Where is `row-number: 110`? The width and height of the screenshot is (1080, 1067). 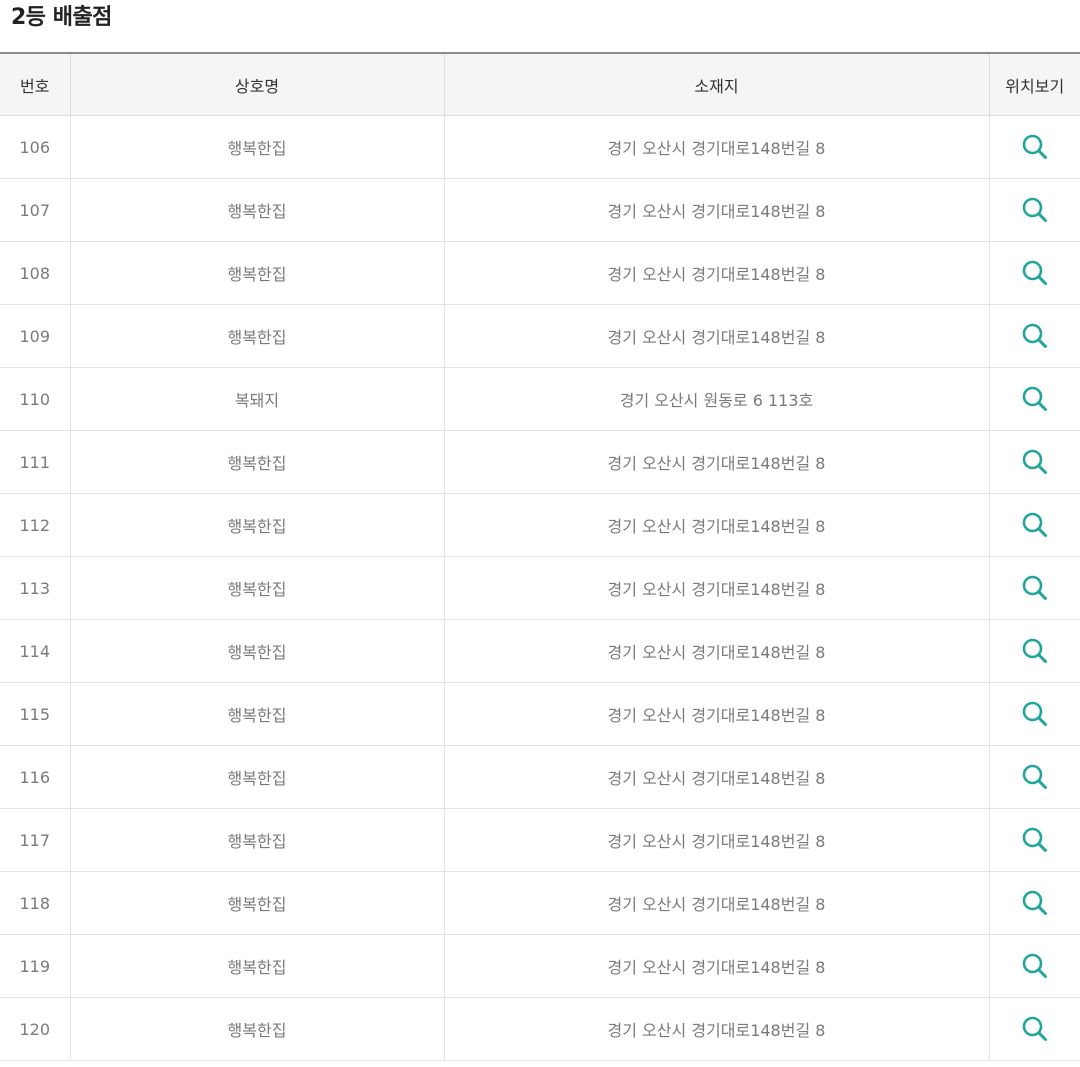
row-number: 110 is located at coordinates (35, 399).